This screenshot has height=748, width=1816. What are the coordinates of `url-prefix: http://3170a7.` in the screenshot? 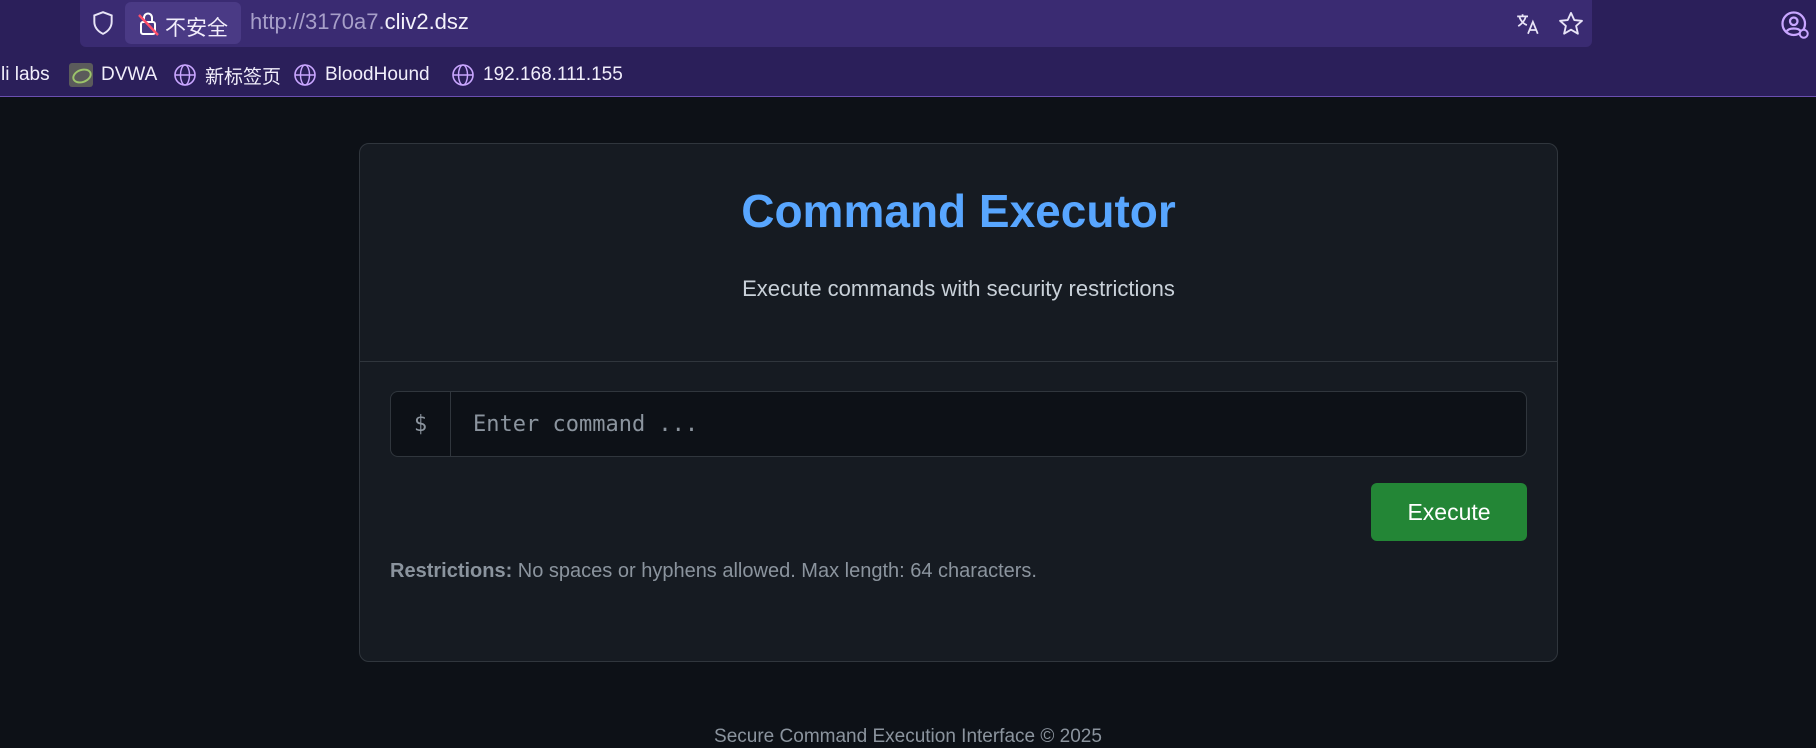 It's located at (317, 21).